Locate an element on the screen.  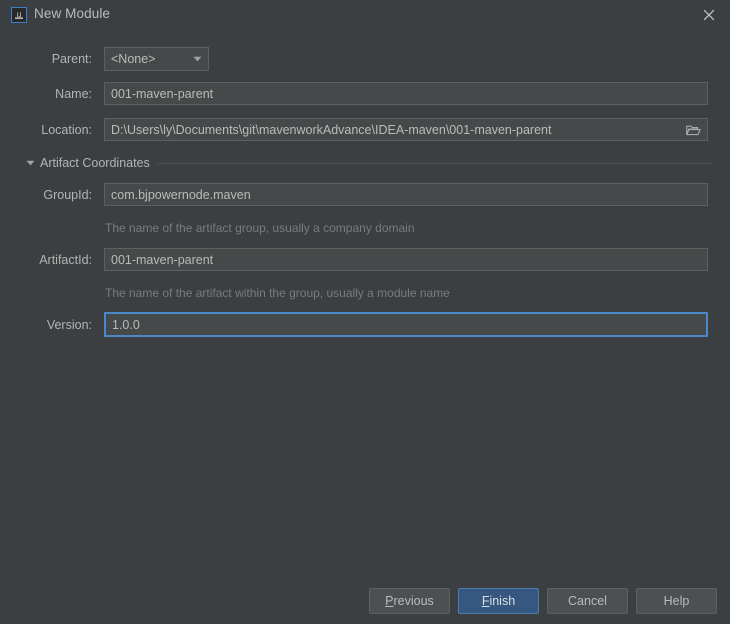
artifact-coordinates-section-header: Artifact Coordinates is located at coordinates (369, 163).